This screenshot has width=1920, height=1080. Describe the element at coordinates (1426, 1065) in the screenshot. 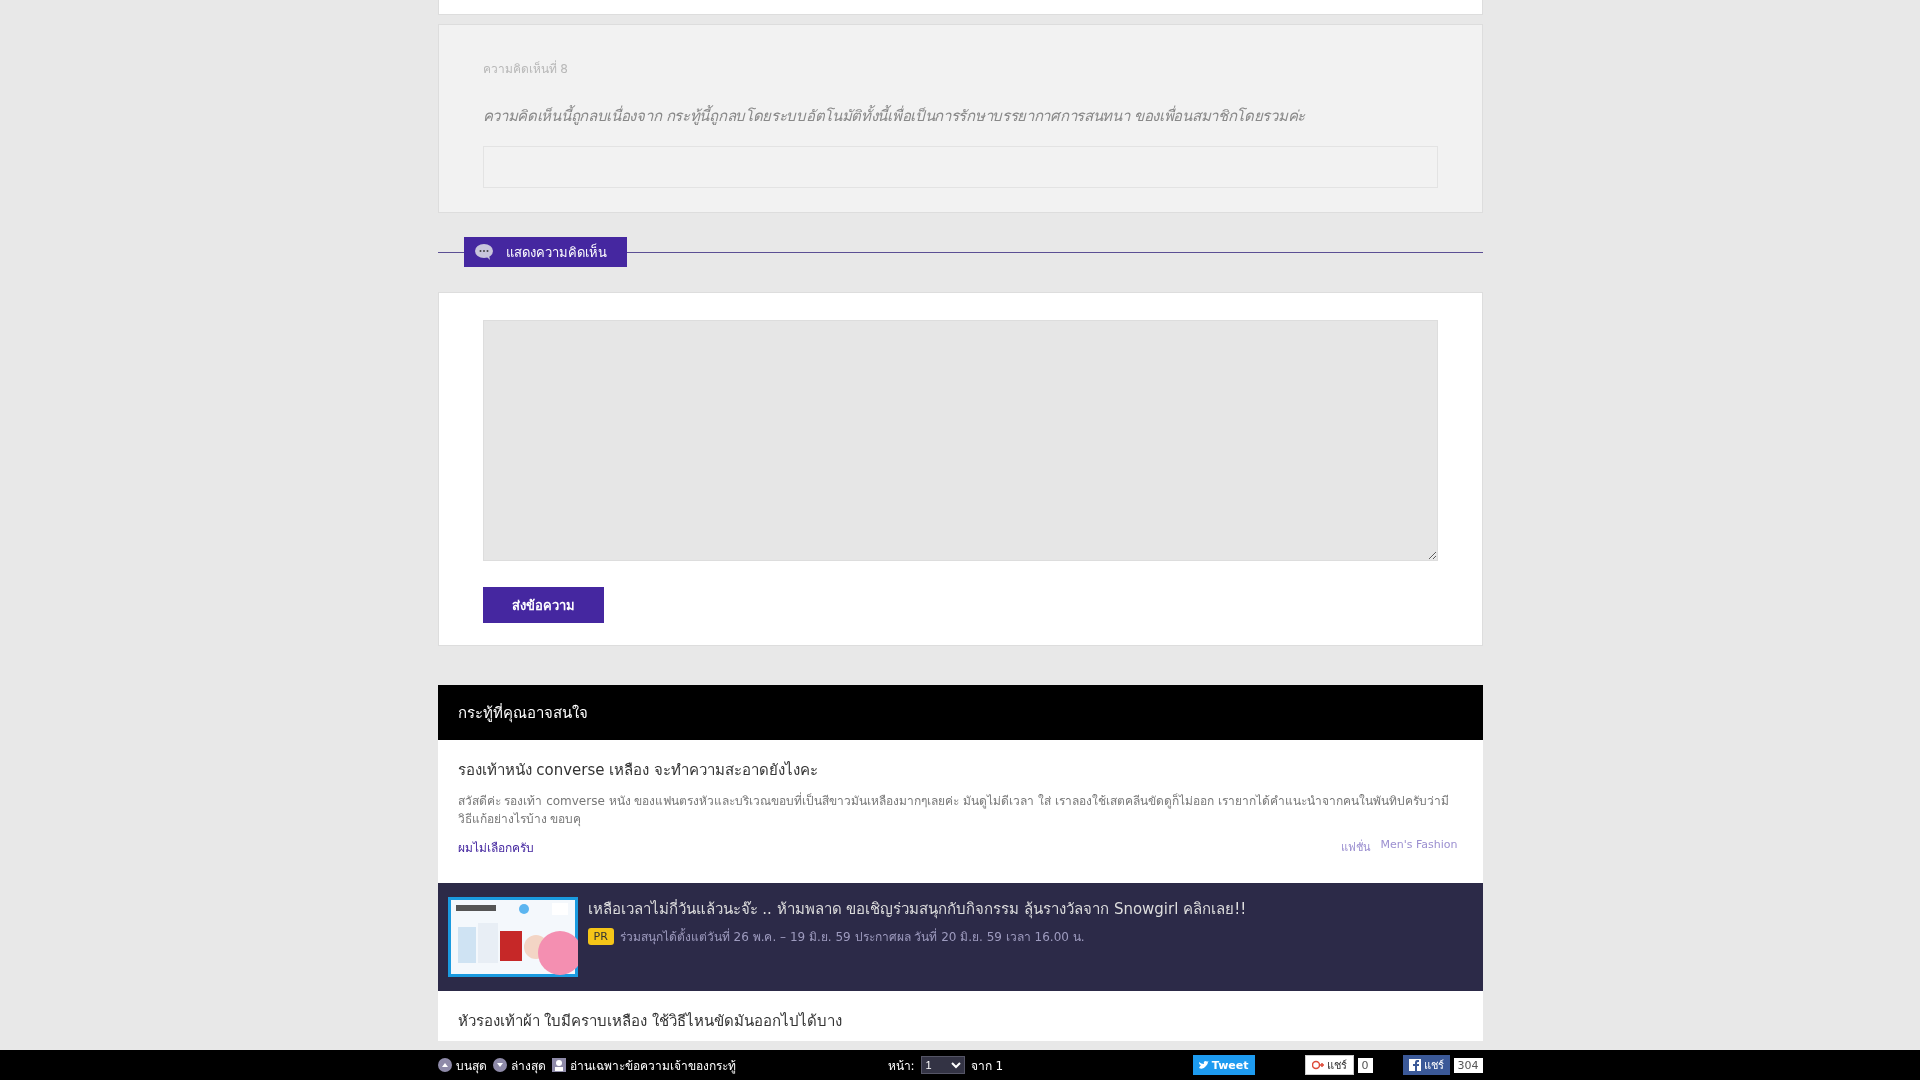

I see `facebook-share-button: แชร์` at that location.